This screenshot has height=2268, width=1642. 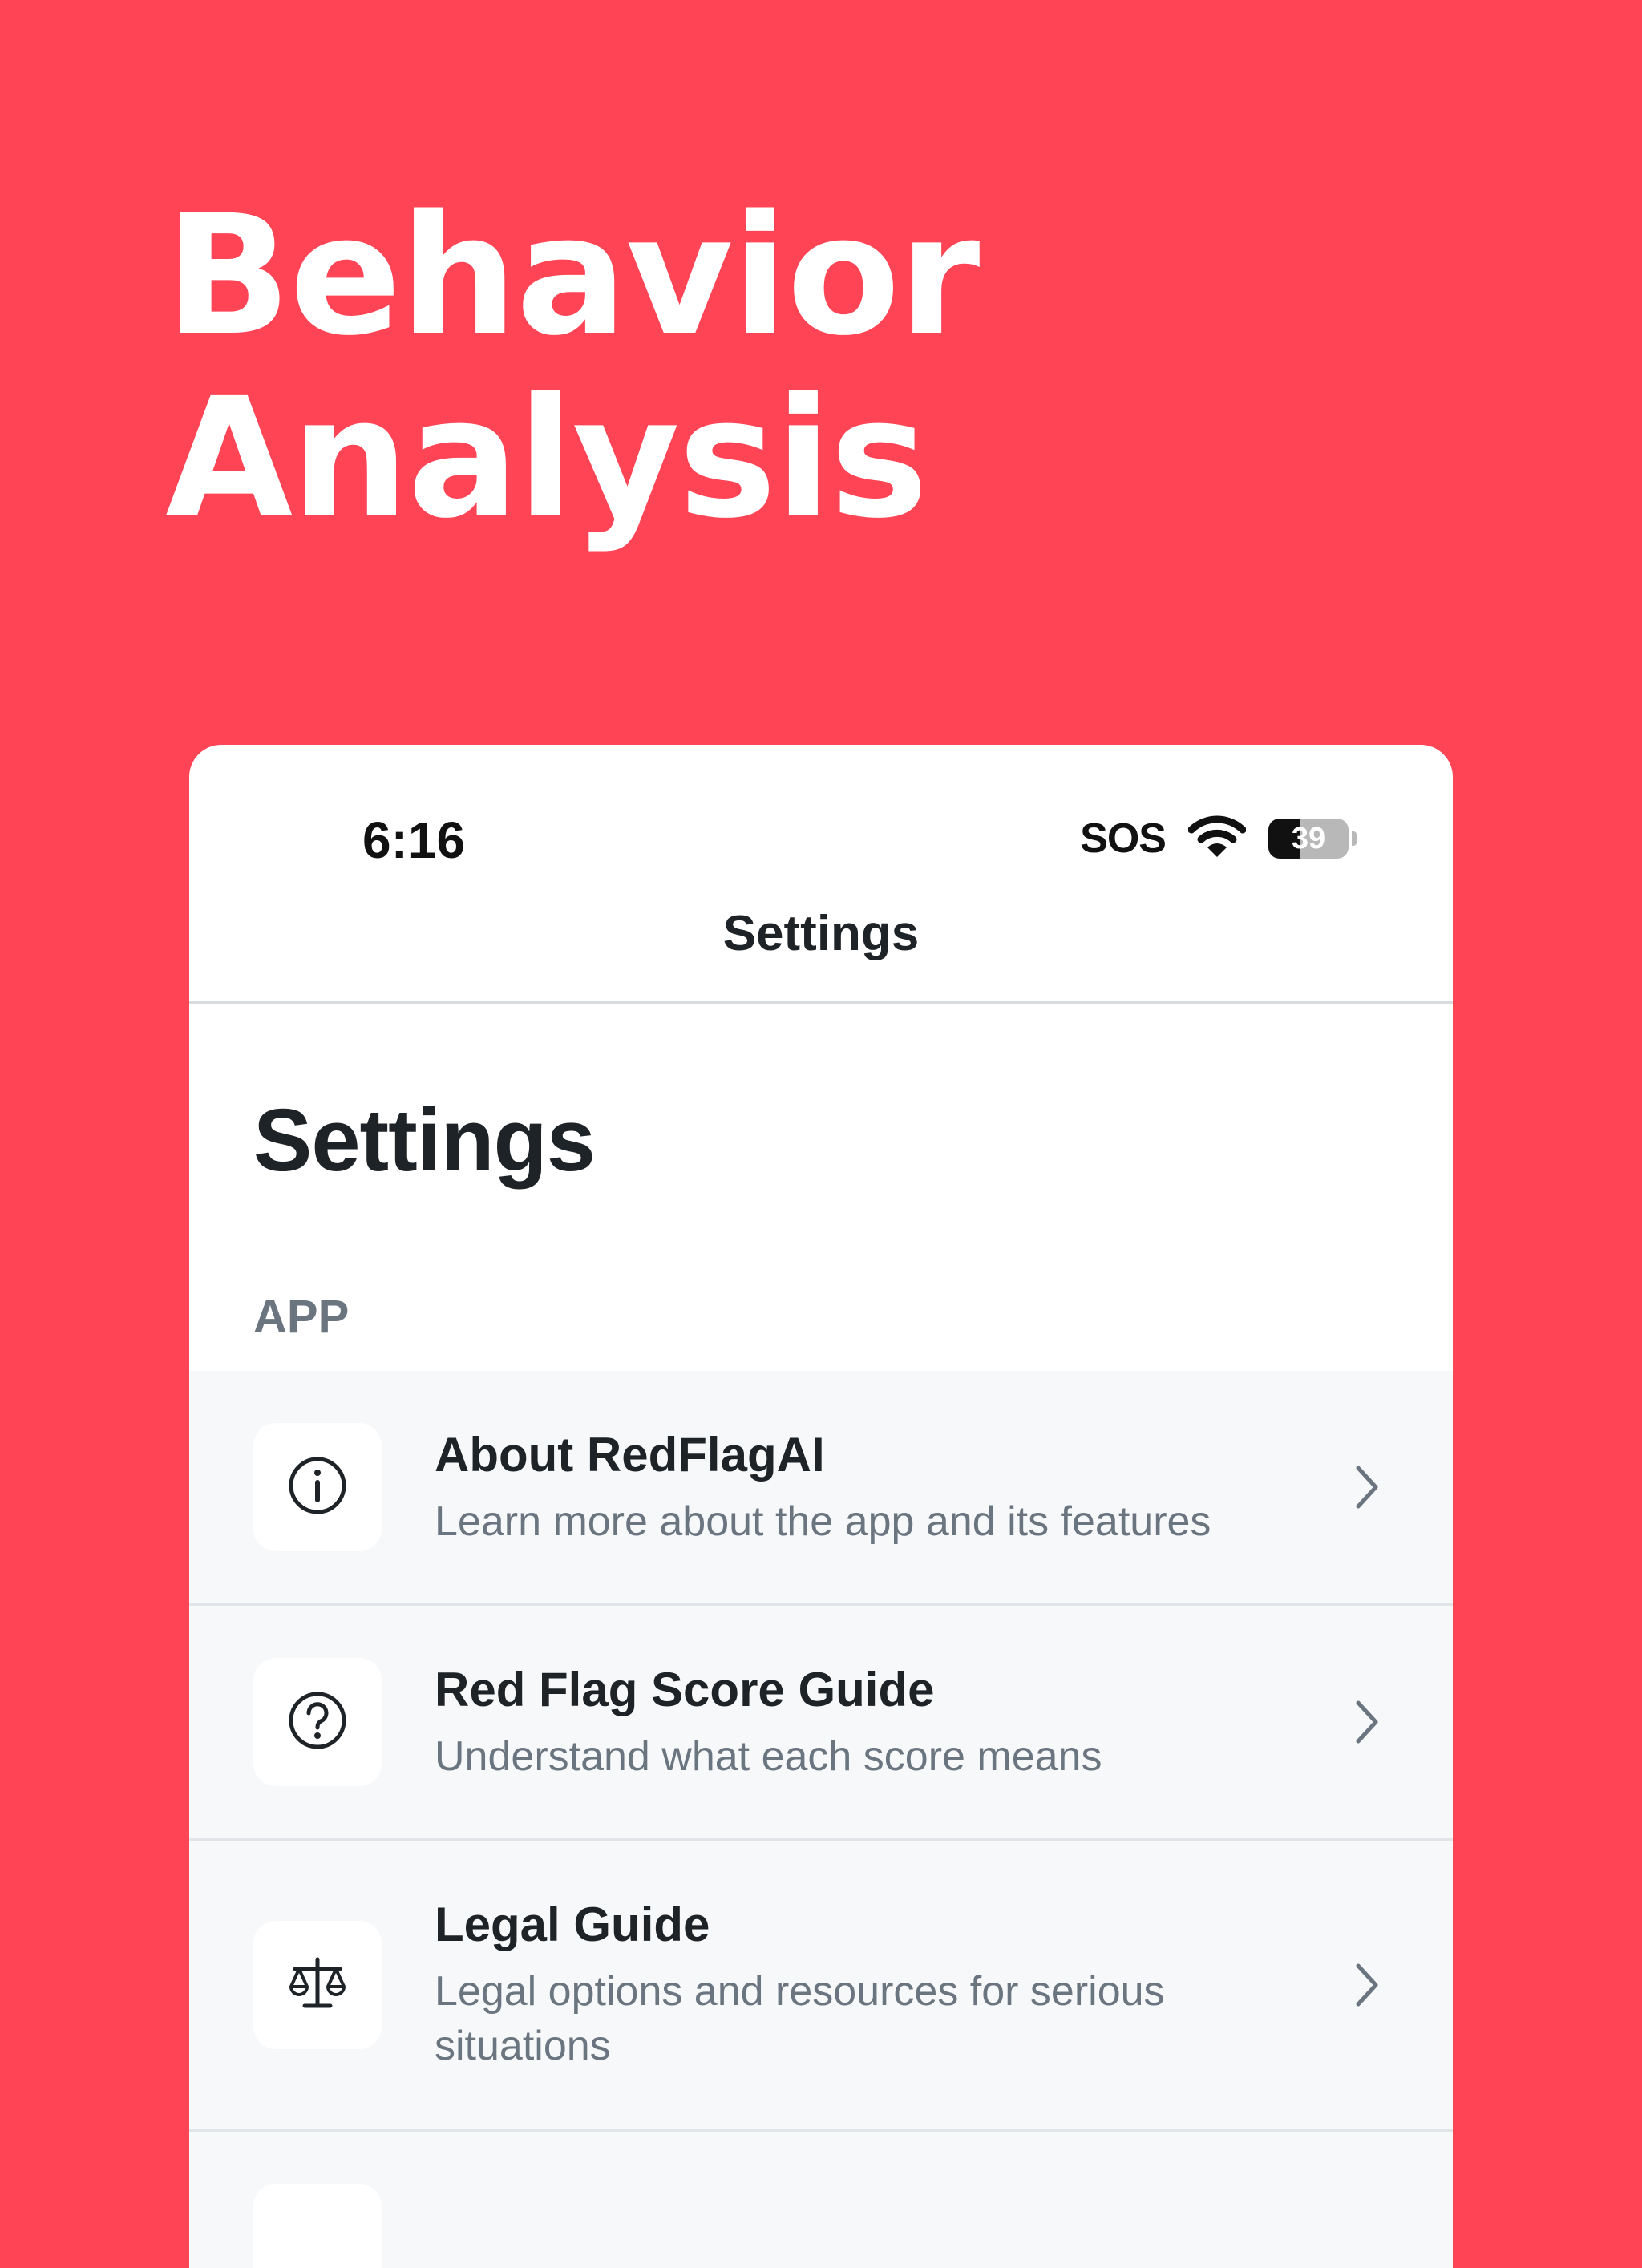 What do you see at coordinates (572, 276) in the screenshot?
I see `headline-line-1: Behavior` at bounding box center [572, 276].